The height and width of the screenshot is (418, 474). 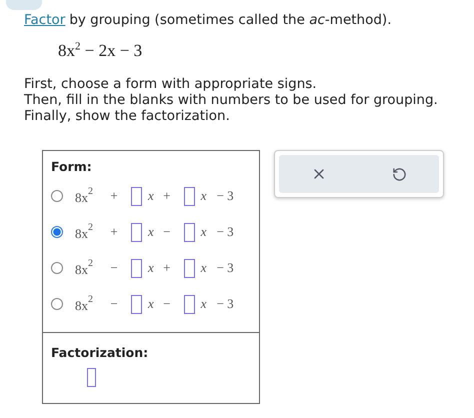 I want to click on expression: 8x$^{2}$ − 2x − 3, so click(x=101, y=51).